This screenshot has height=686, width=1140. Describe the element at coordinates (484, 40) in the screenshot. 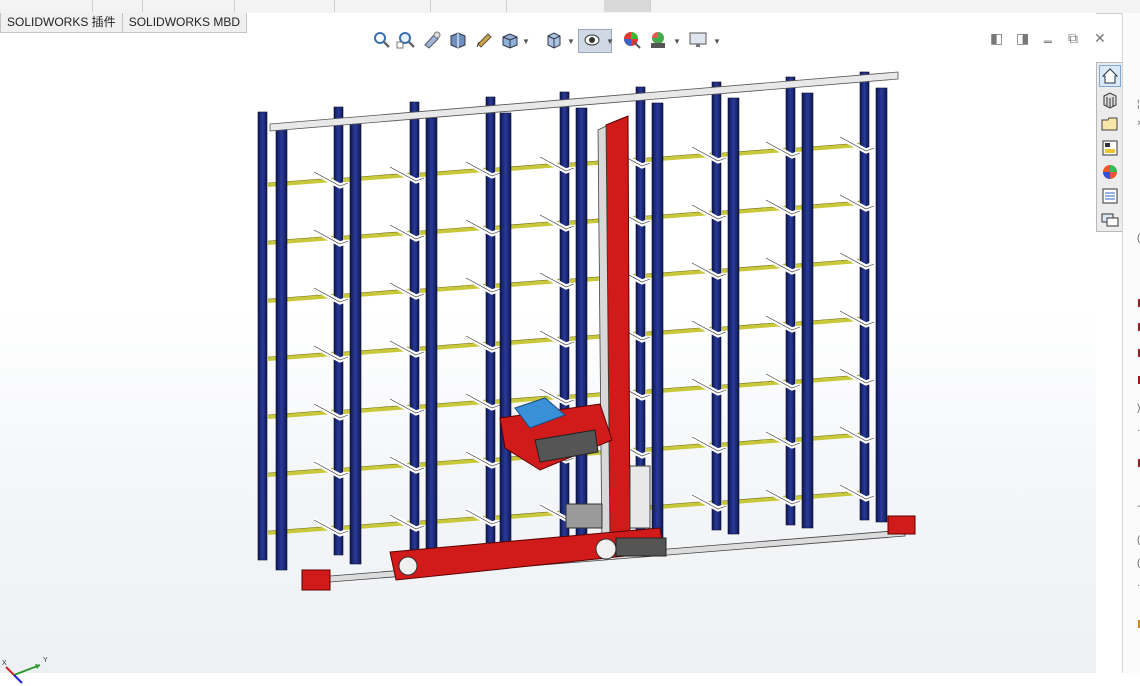

I see `dynamic-annotation-view-icon` at that location.